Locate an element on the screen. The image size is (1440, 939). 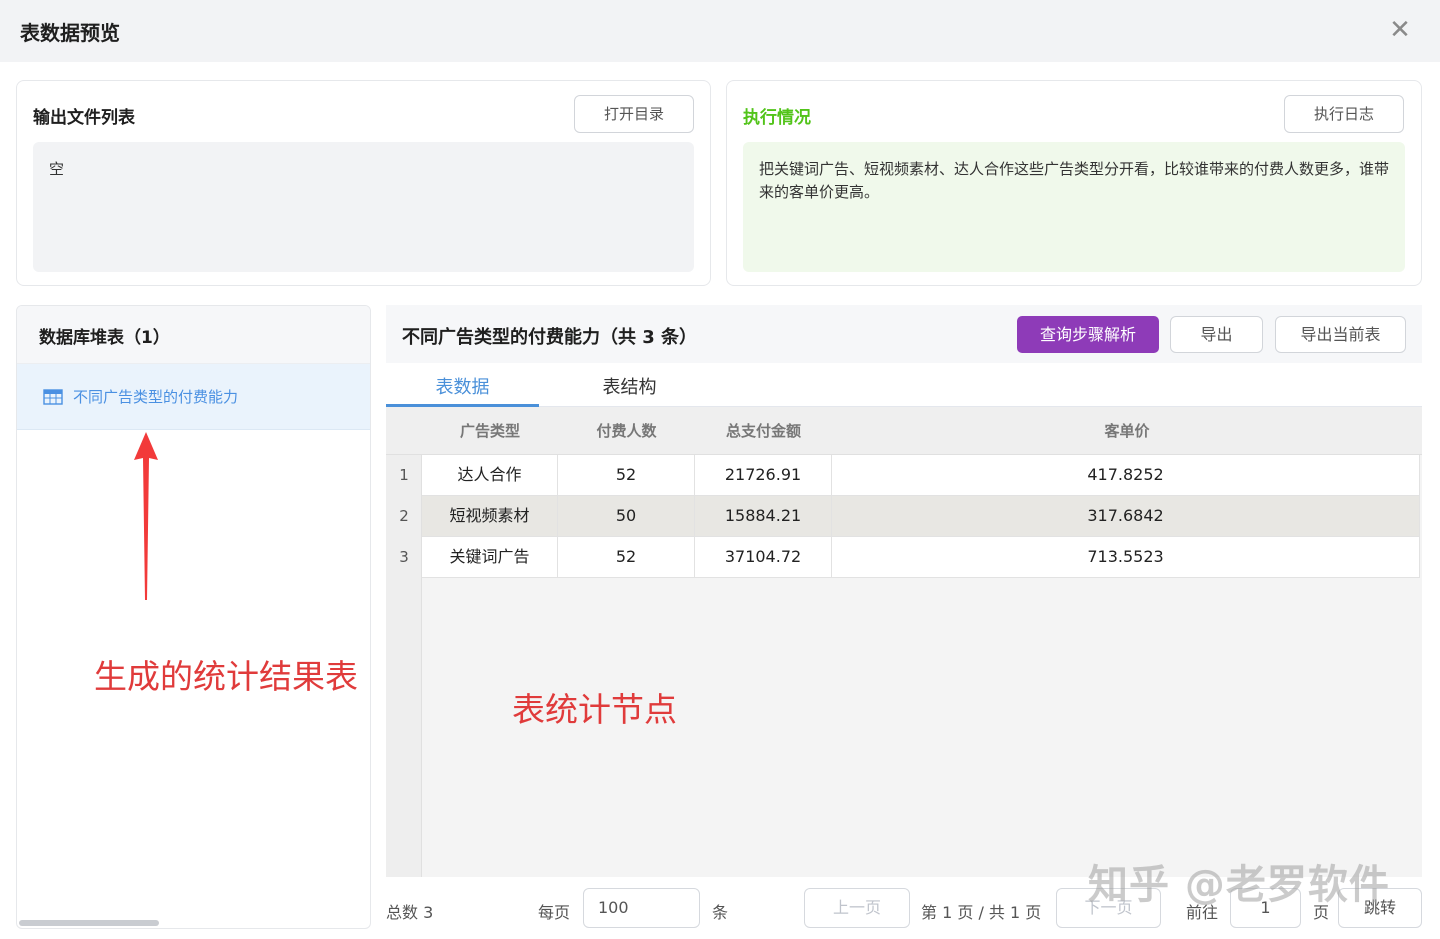
row-number: 1 is located at coordinates (404, 475).